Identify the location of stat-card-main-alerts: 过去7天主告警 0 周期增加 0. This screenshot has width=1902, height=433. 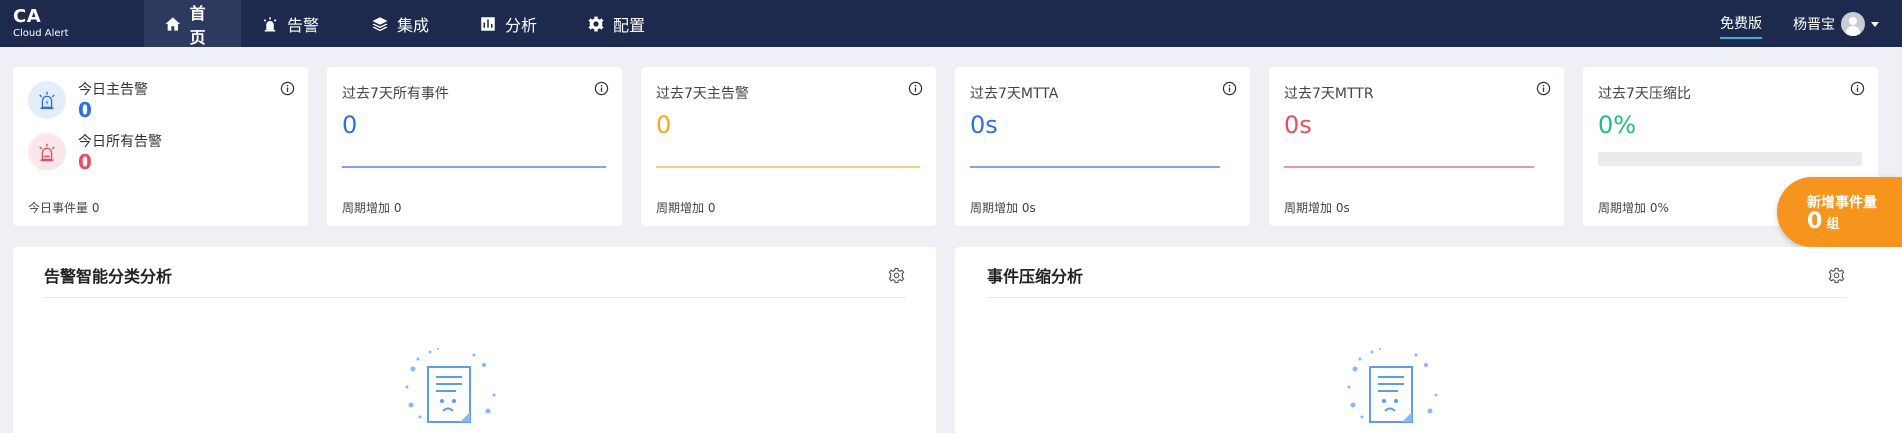
(788, 146).